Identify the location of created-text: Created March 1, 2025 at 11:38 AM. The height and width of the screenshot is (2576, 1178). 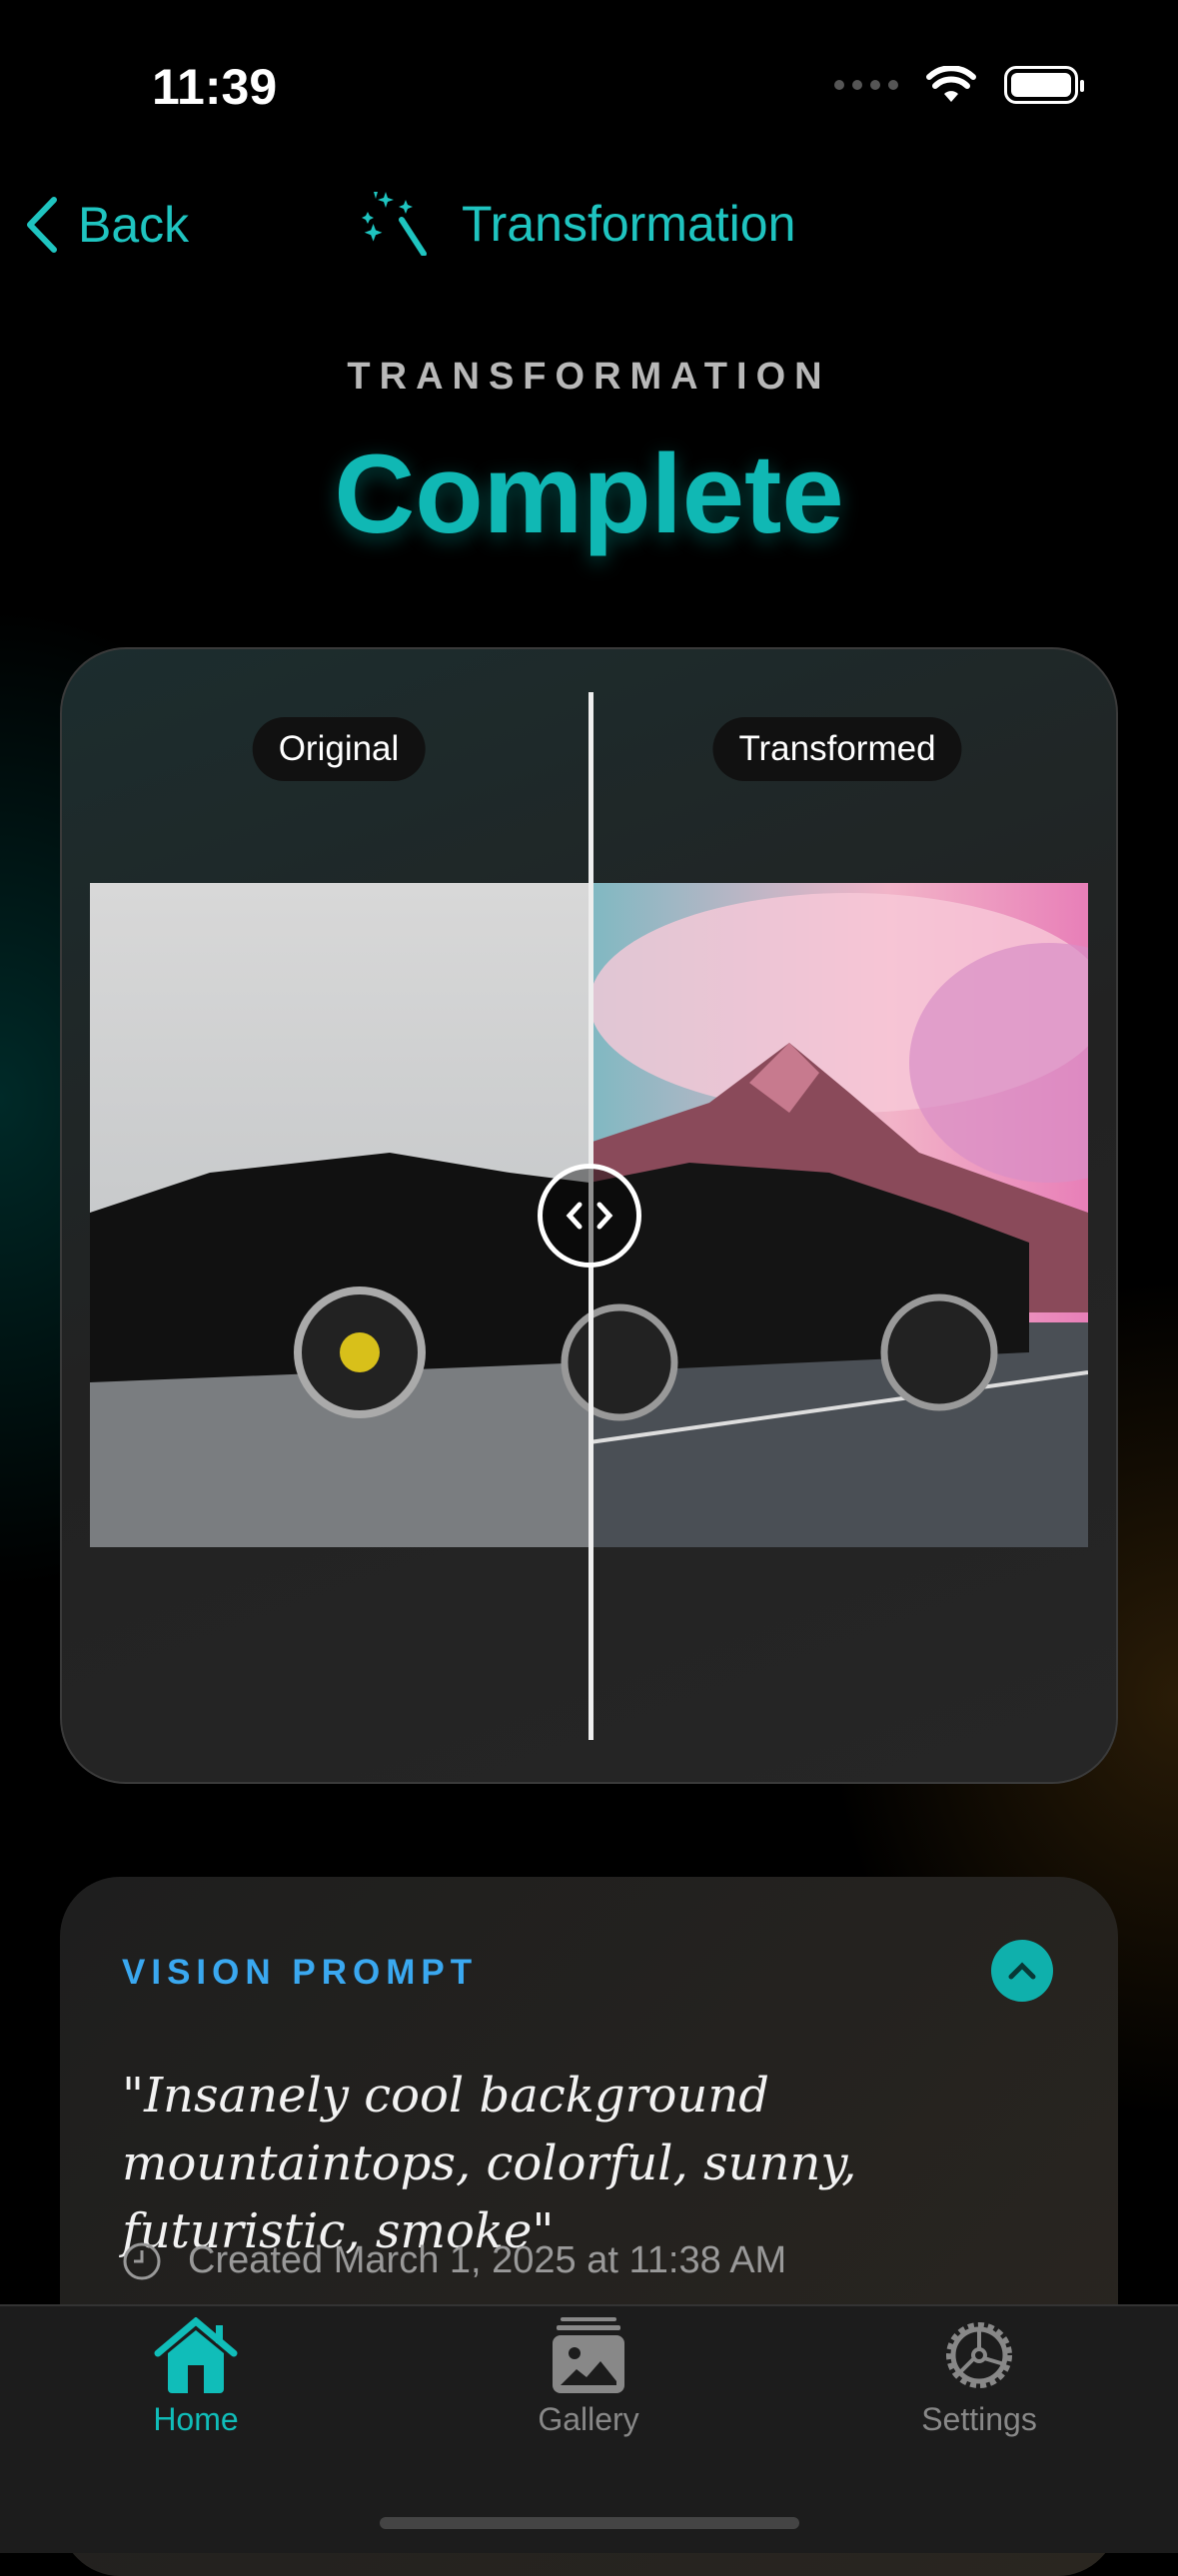
(487, 2260).